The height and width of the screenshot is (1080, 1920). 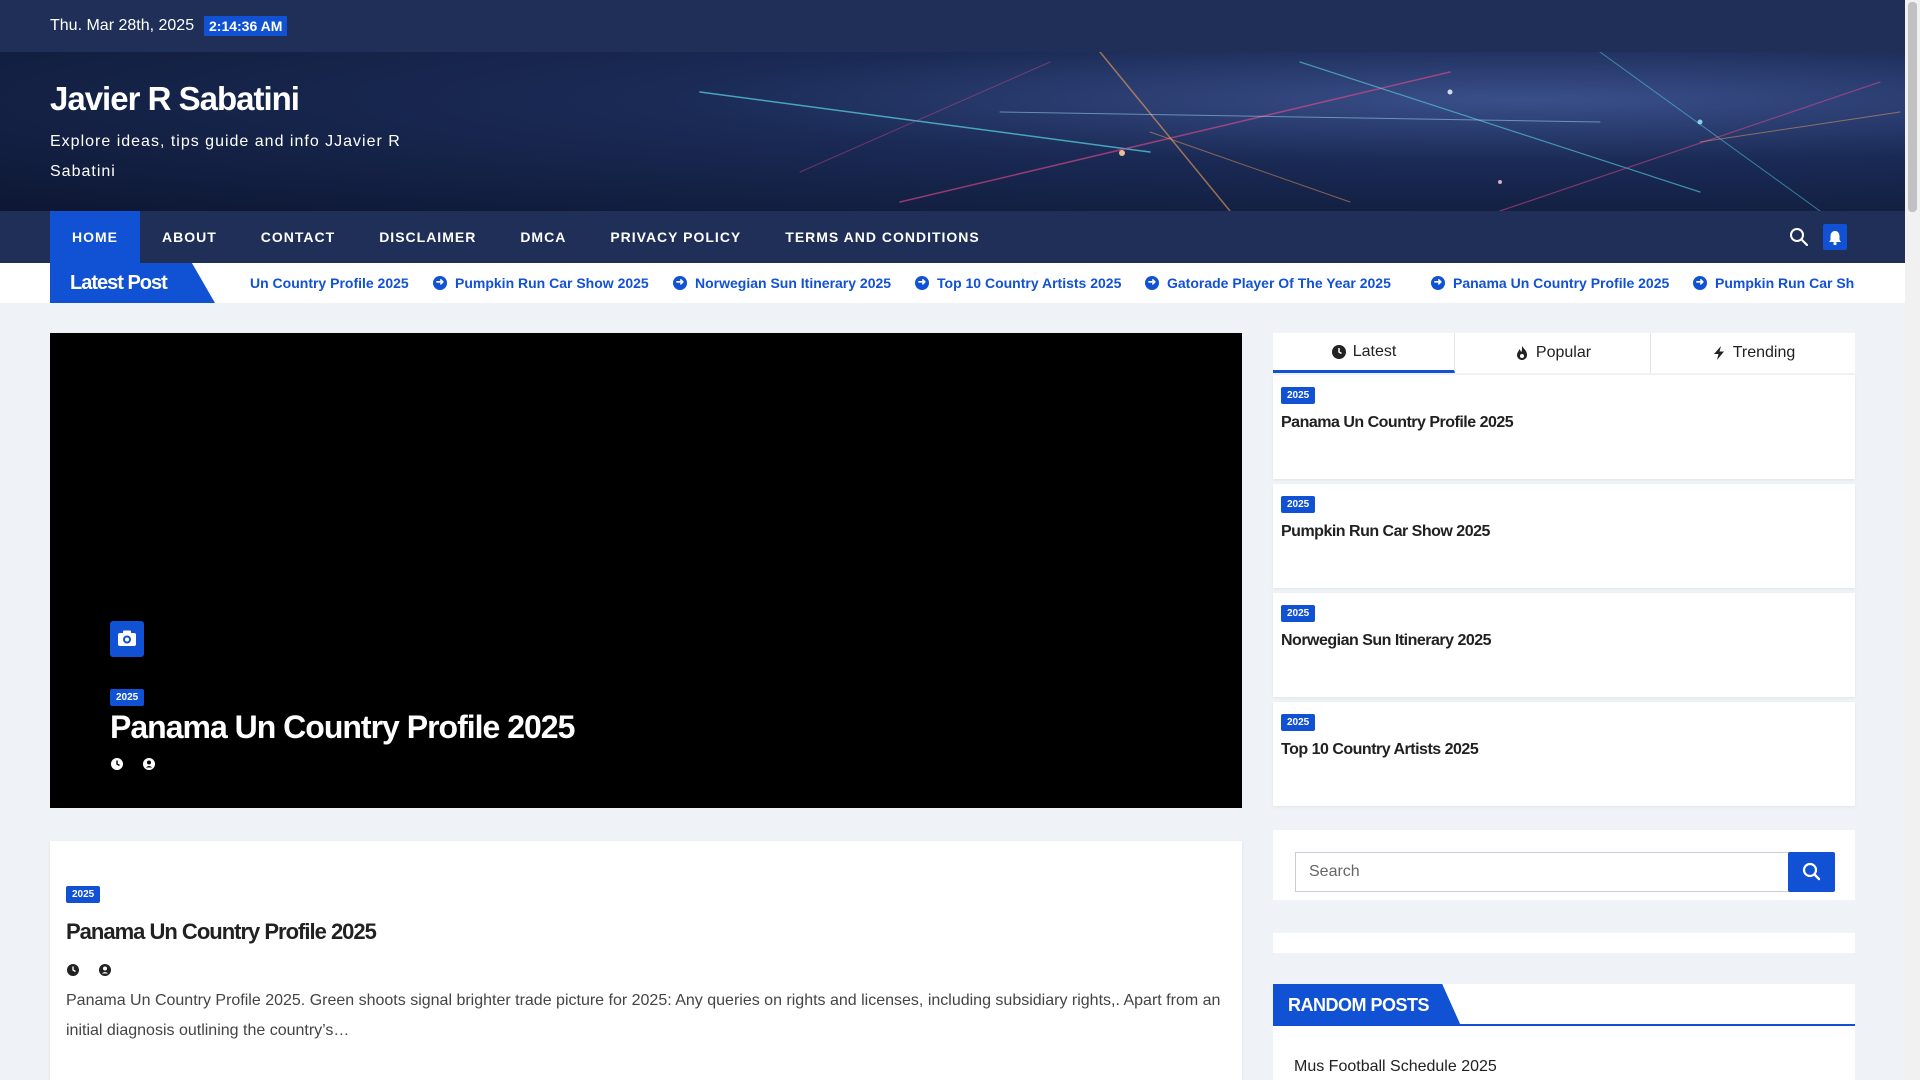 I want to click on widget-heading: RANDOM POSTS, so click(x=1564, y=1005).